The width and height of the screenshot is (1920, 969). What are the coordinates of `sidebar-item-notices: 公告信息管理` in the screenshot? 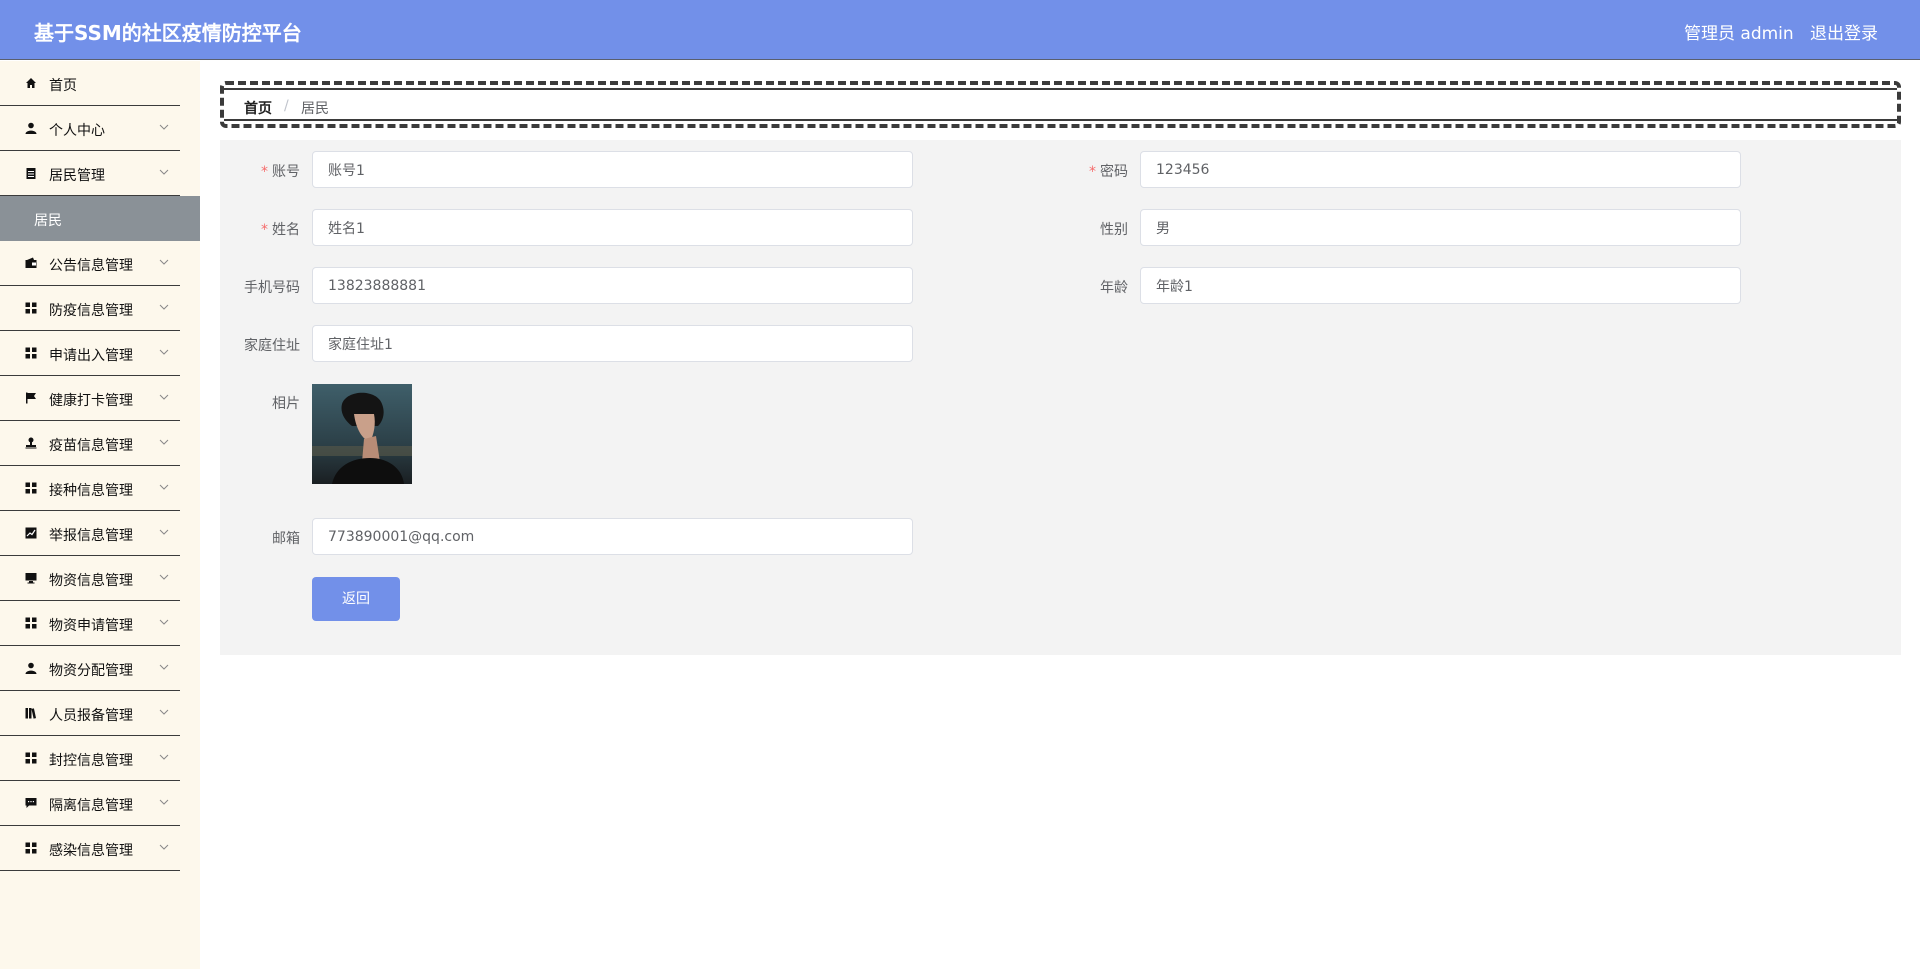 It's located at (90, 263).